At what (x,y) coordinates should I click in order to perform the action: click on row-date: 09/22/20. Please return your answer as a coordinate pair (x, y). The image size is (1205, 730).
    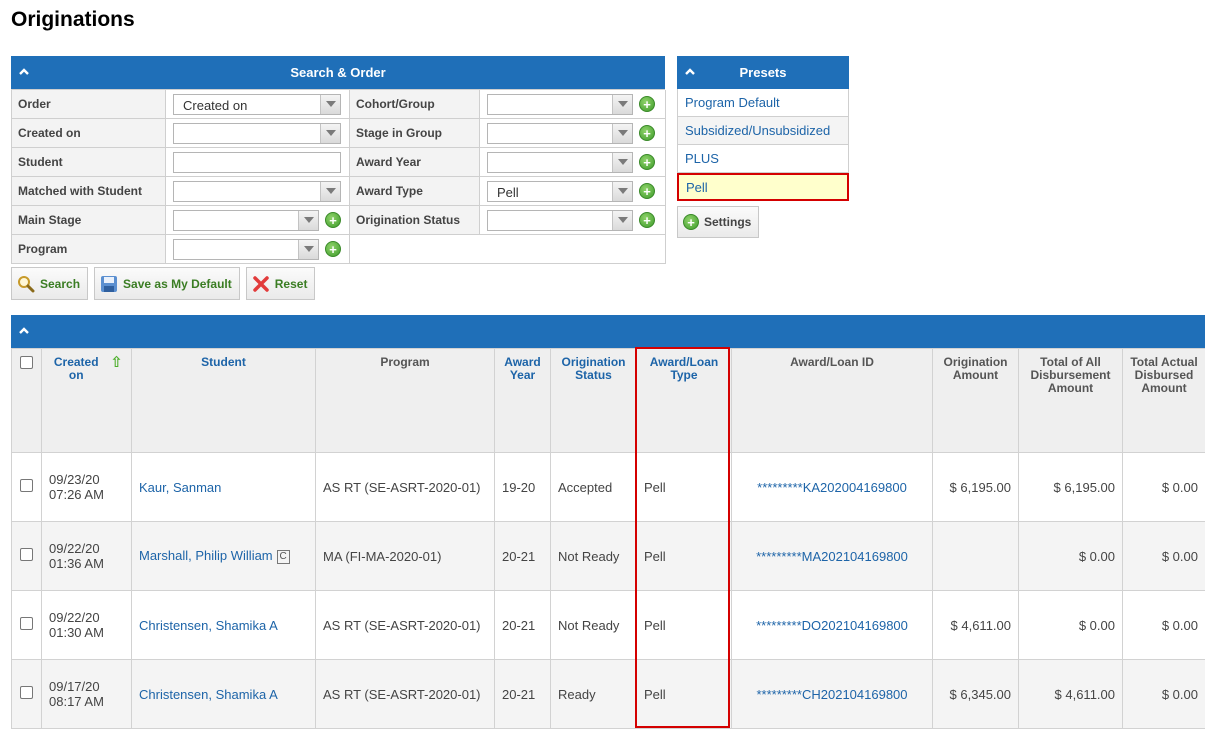
    Looking at the image, I should click on (74, 617).